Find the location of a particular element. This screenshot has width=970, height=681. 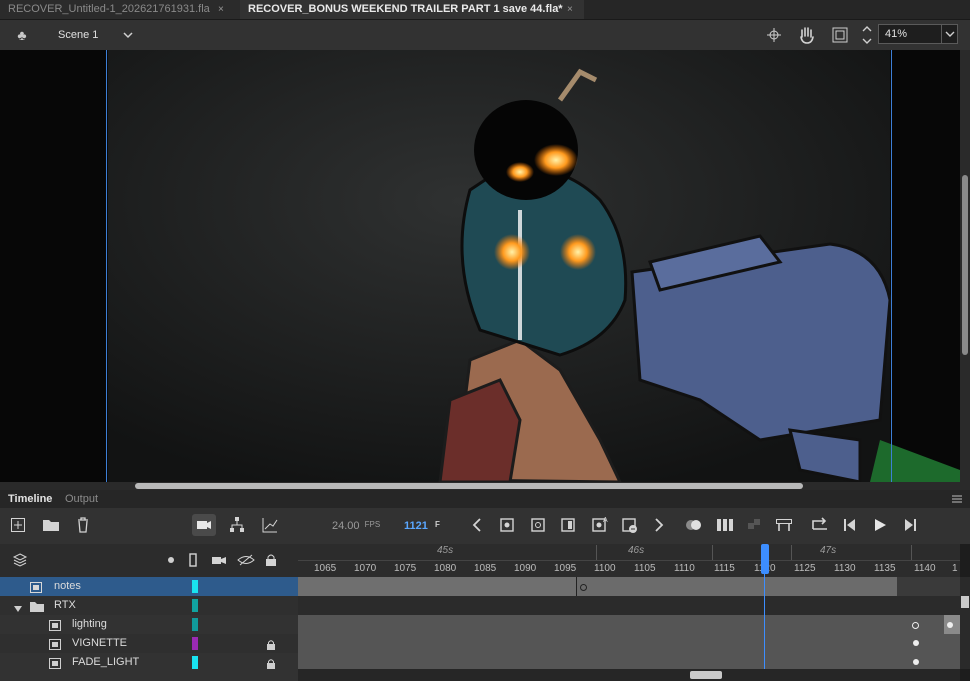

delete-layer-icon is located at coordinates (83, 525).